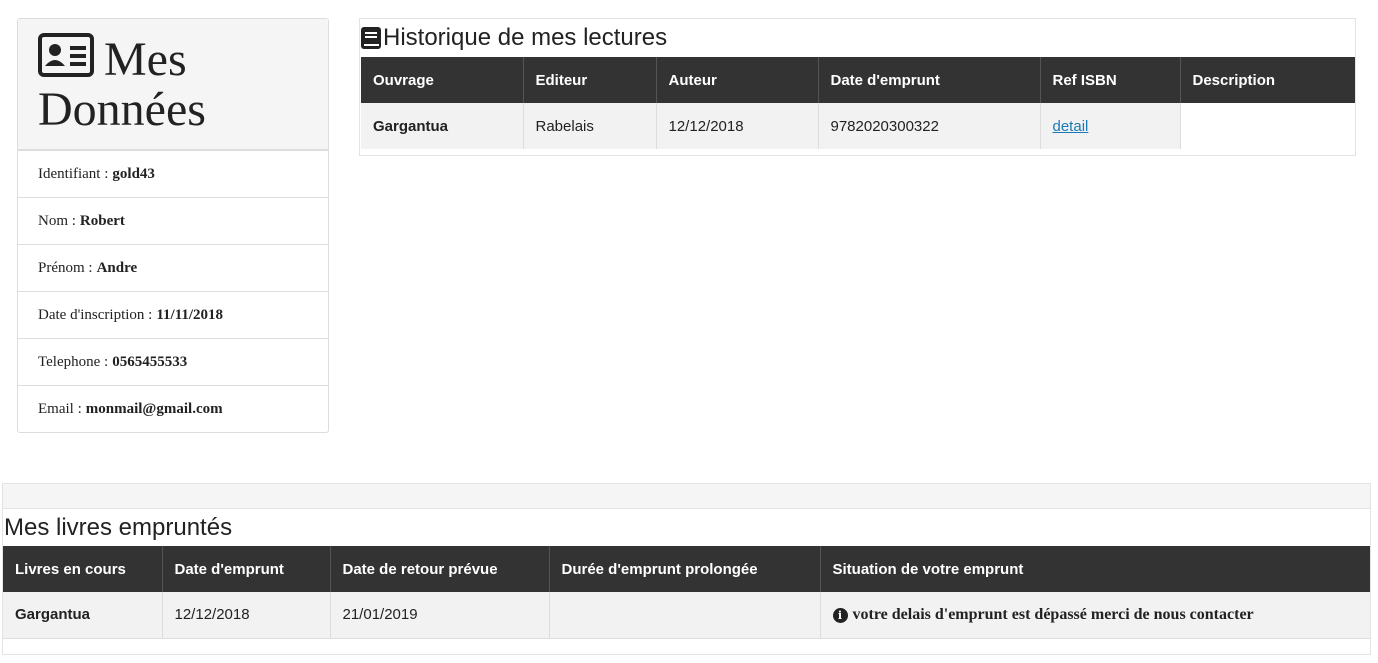 This screenshot has width=1378, height=663. What do you see at coordinates (442, 80) in the screenshot?
I see `col-header-ouvrage: Ouvrage` at bounding box center [442, 80].